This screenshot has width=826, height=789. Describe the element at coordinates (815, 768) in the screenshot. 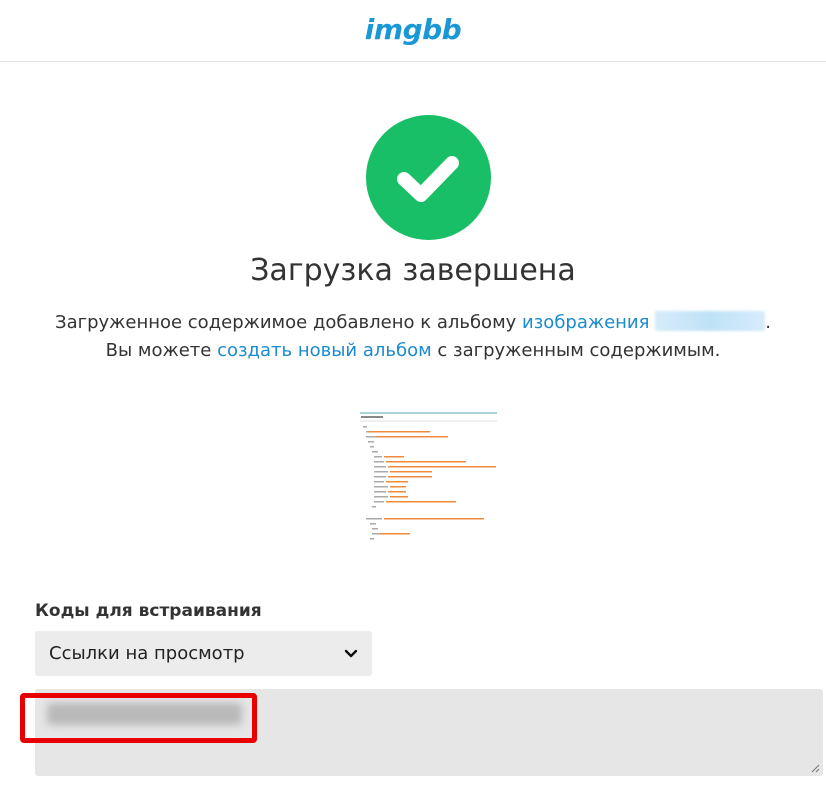

I see `resize-grip-icon` at that location.